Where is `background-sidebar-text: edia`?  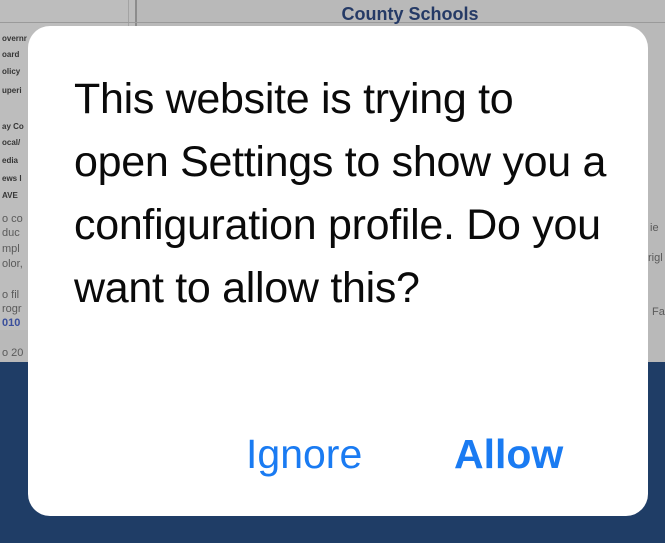 background-sidebar-text: edia is located at coordinates (10, 160).